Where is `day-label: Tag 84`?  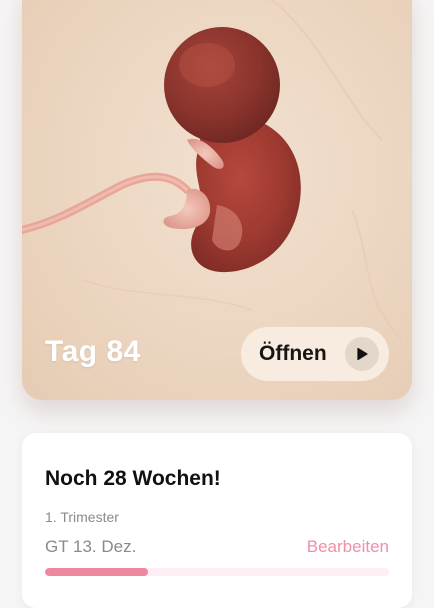
day-label: Tag 84 is located at coordinates (93, 351).